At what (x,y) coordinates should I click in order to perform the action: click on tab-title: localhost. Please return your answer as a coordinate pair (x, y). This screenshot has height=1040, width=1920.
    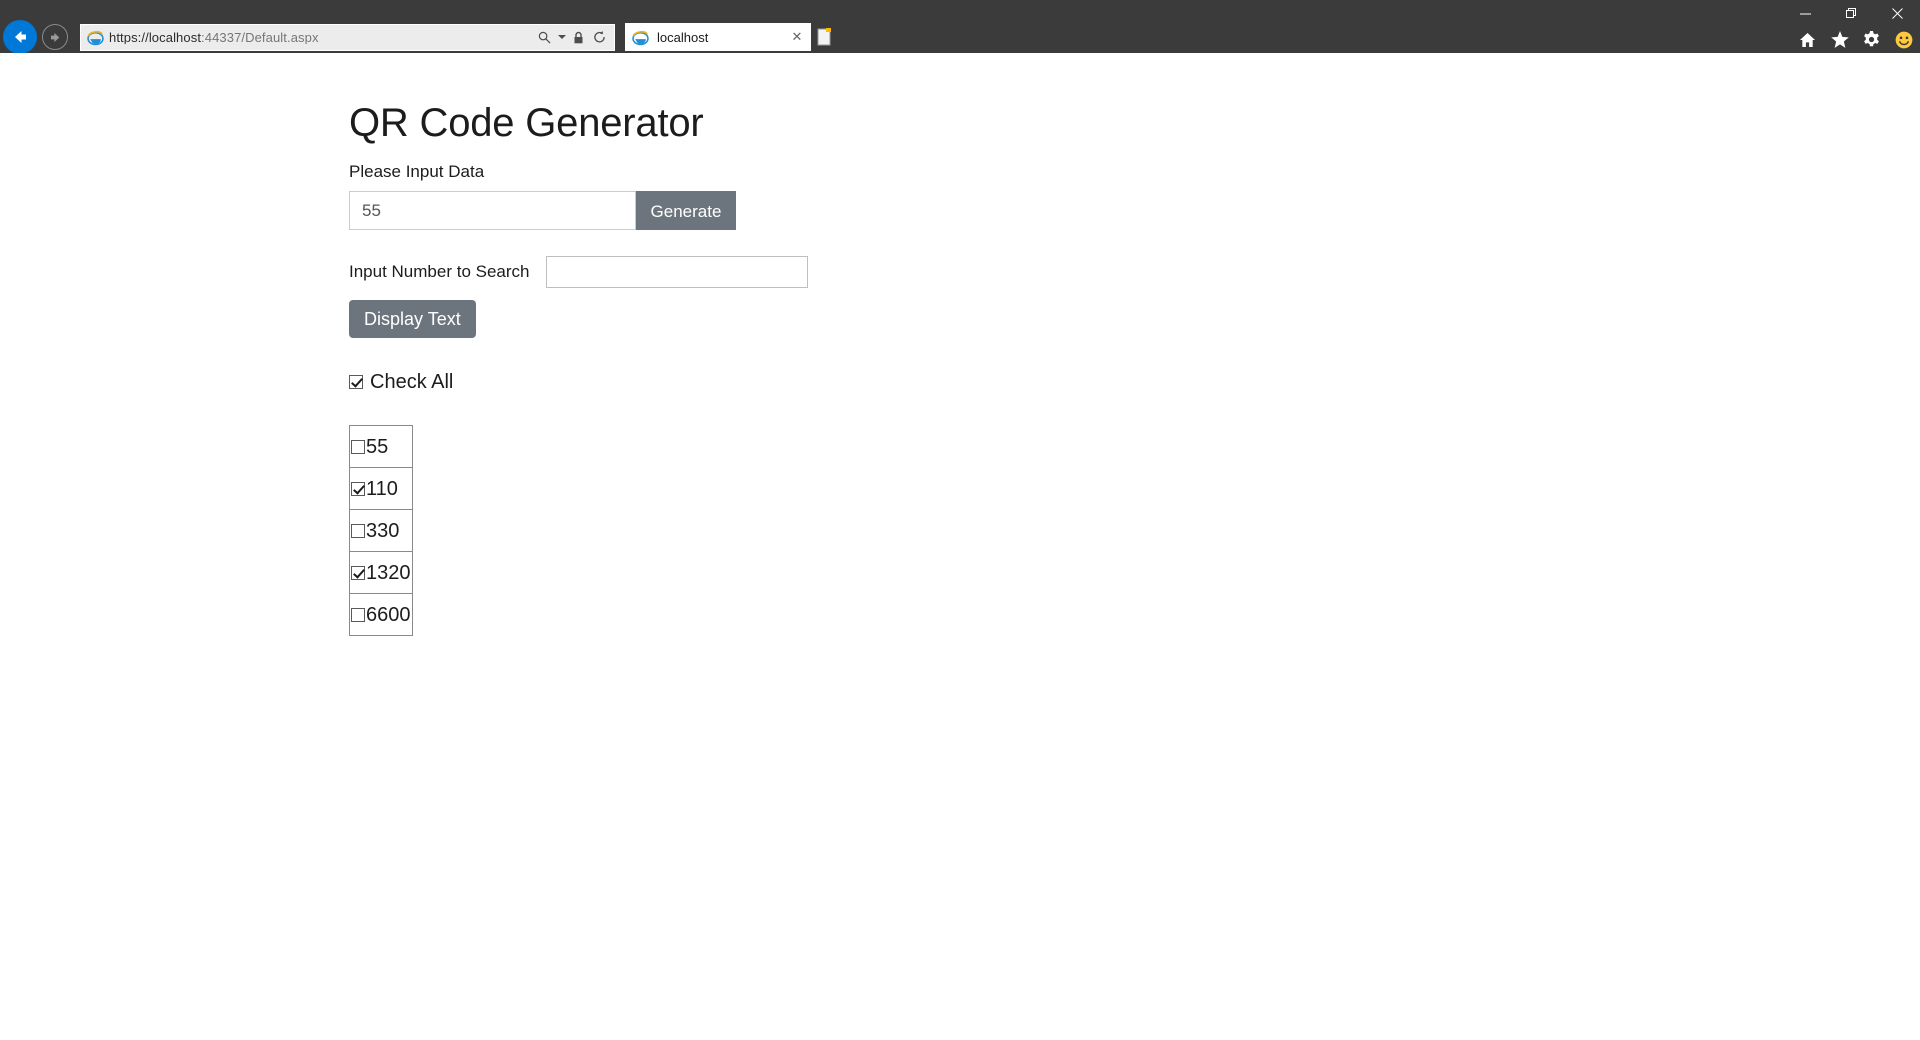
    Looking at the image, I should click on (683, 37).